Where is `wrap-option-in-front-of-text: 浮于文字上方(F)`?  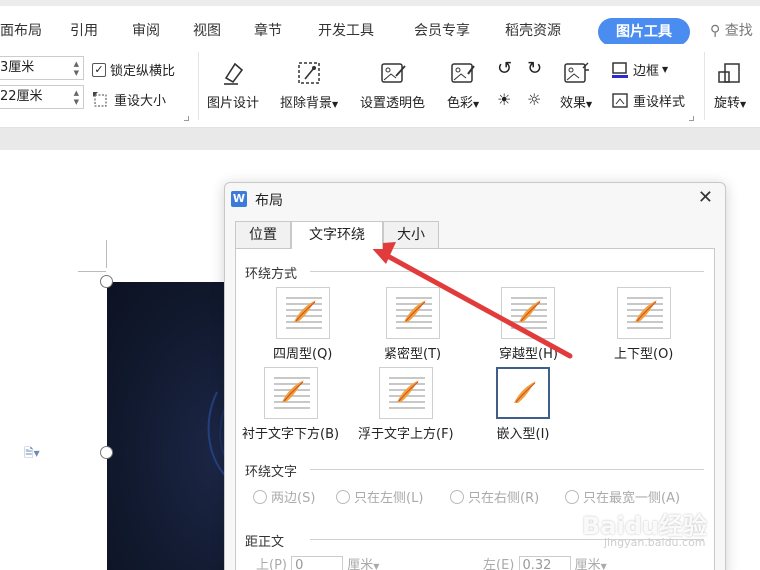
wrap-option-in-front-of-text: 浮于文字上方(F) is located at coordinates (406, 404).